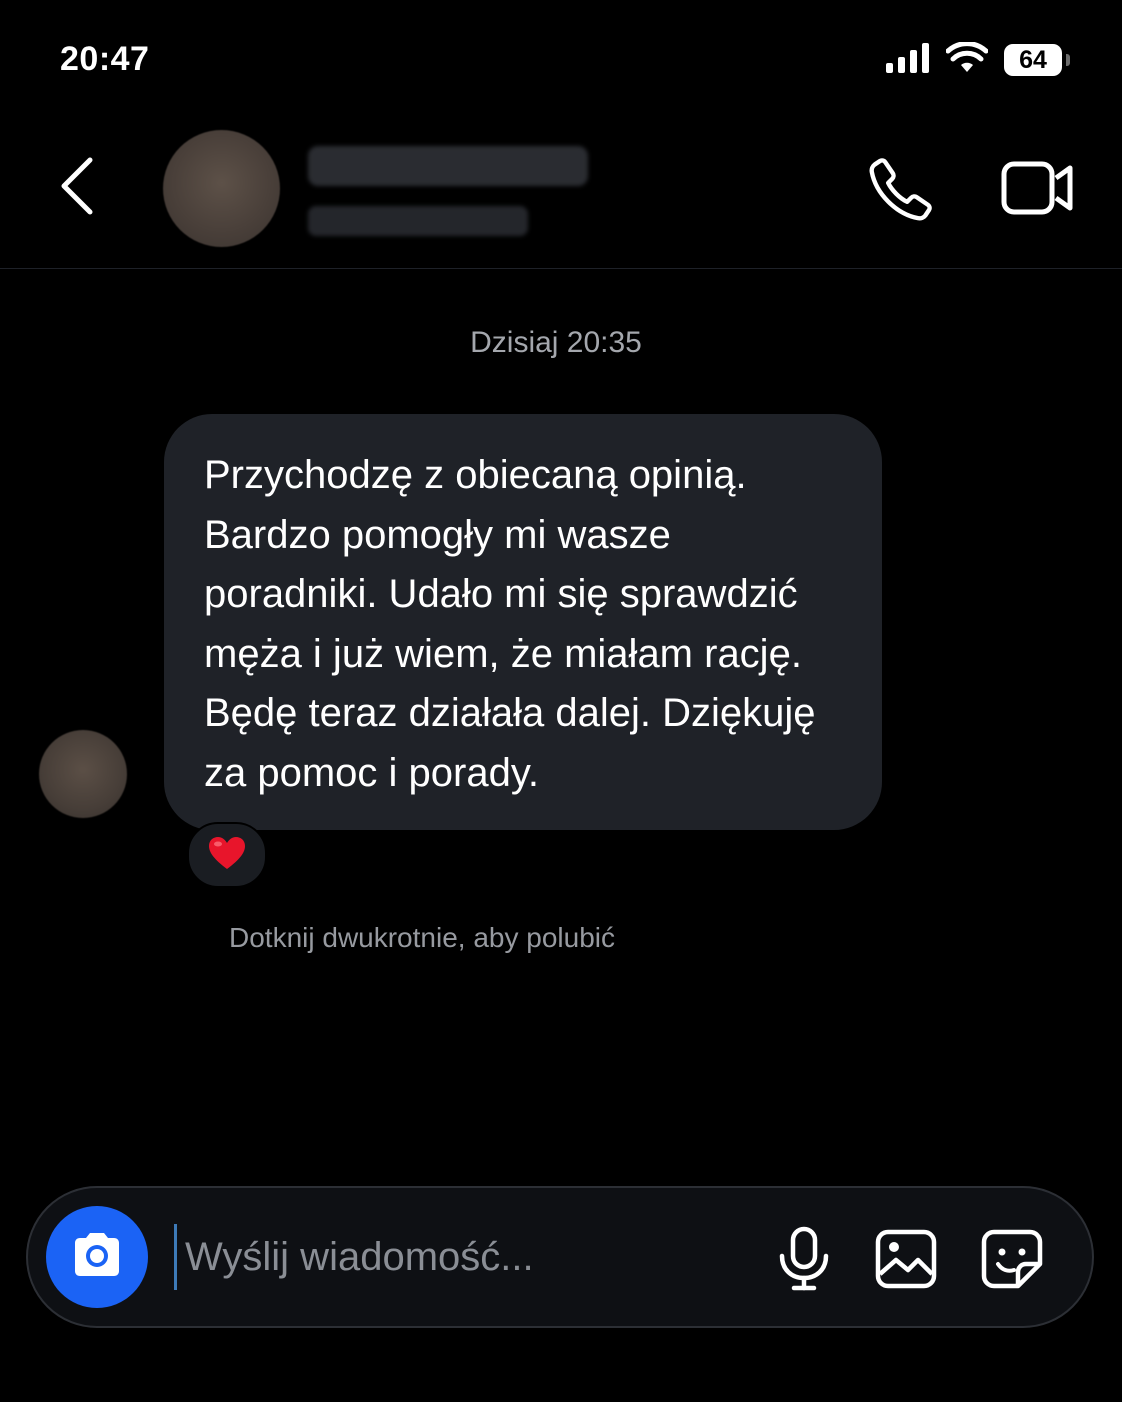 This screenshot has height=1402, width=1122. What do you see at coordinates (901, 189) in the screenshot?
I see `audio-call-button` at bounding box center [901, 189].